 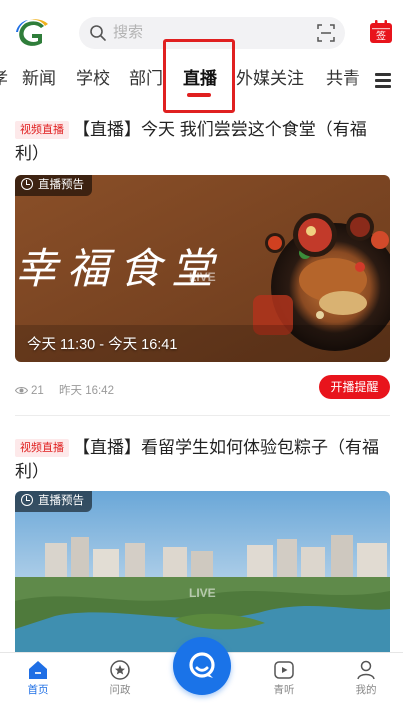 What do you see at coordinates (128, 32) in the screenshot?
I see `search-placeholder: 搜索` at bounding box center [128, 32].